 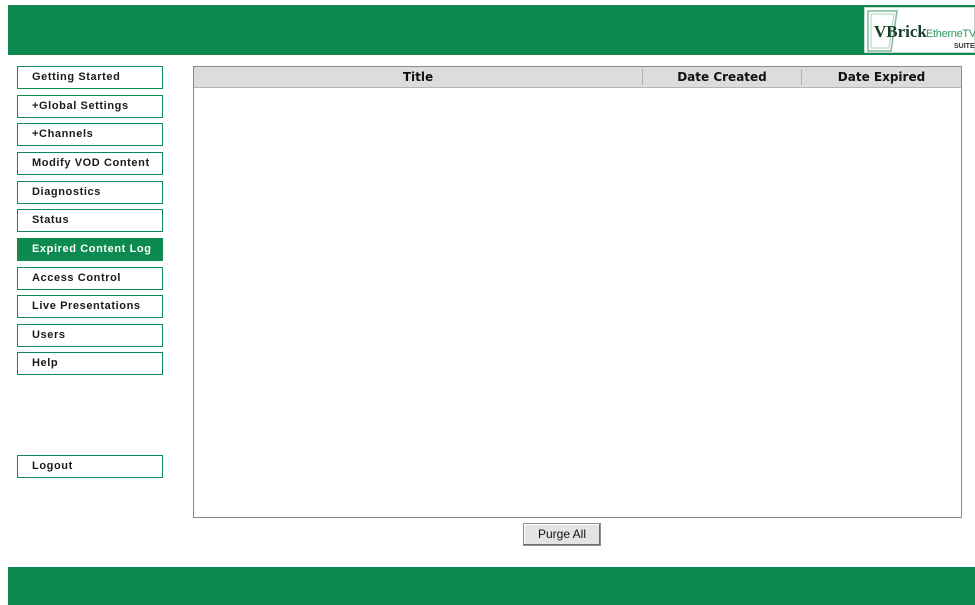 I want to click on nav-channels: +Channels, so click(x=90, y=134).